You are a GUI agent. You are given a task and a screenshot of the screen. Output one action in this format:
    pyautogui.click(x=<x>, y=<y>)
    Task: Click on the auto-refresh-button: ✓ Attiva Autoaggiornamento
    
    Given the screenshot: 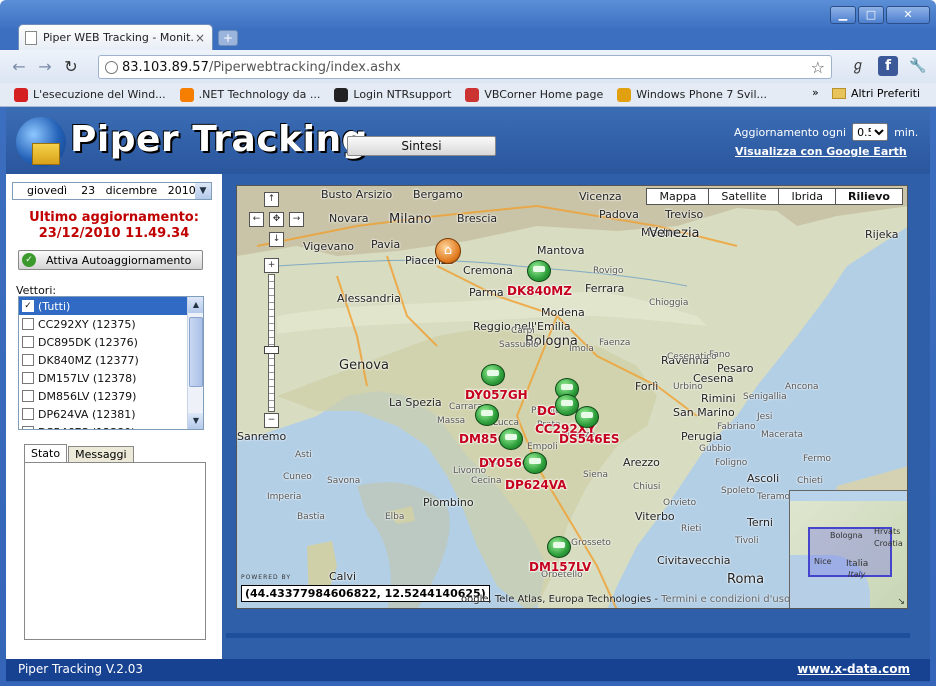 What is the action you would take?
    pyautogui.click(x=110, y=260)
    